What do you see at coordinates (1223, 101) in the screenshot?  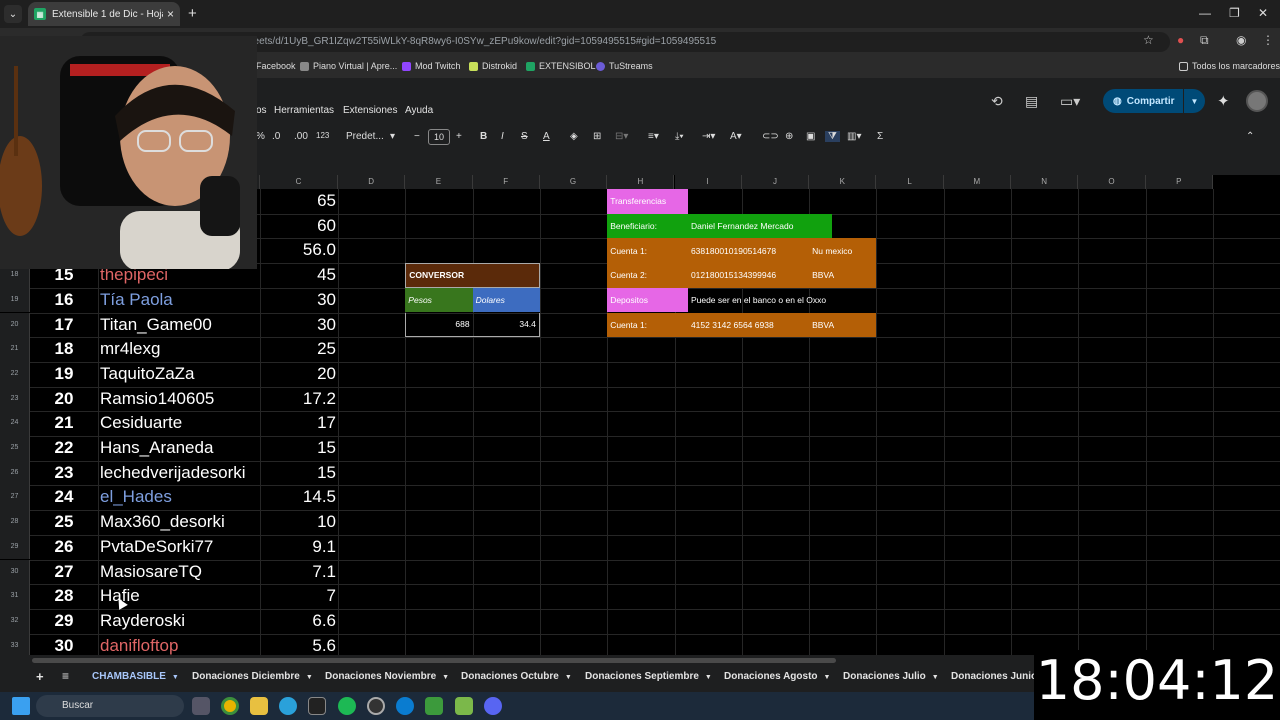 I see `gemini-icon: ✦` at bounding box center [1223, 101].